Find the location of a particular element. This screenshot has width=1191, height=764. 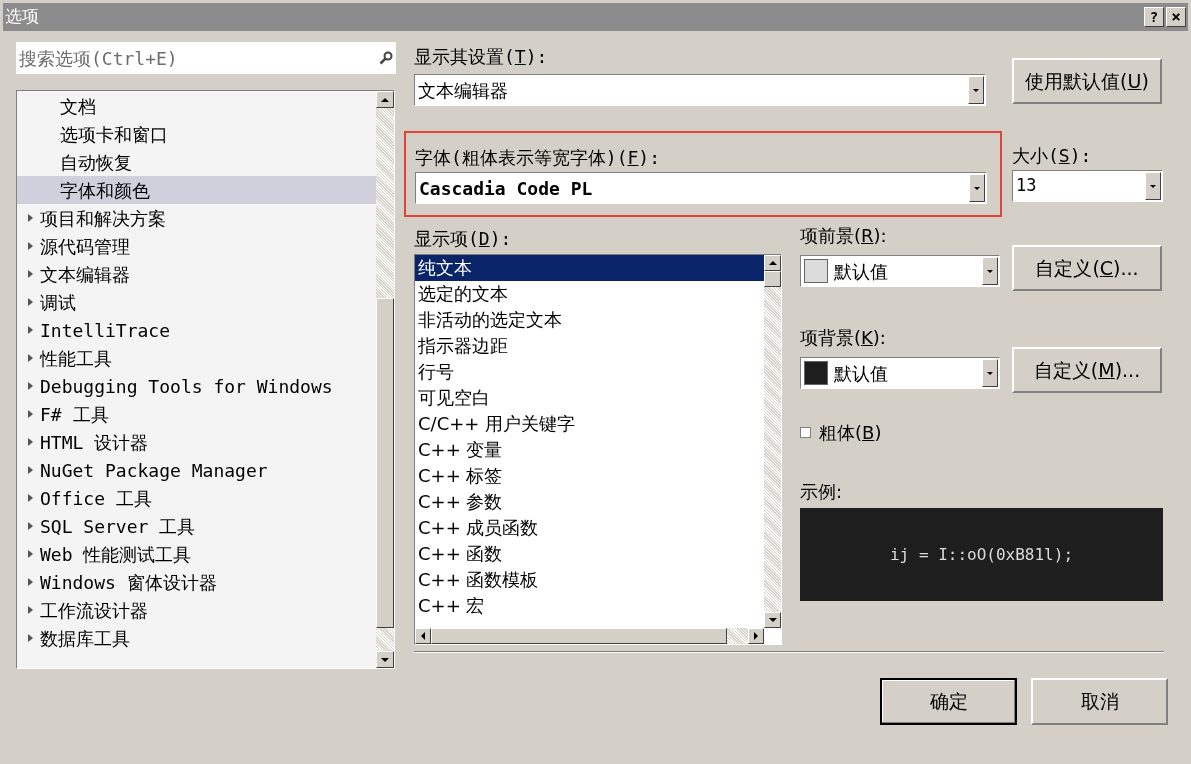

display-items-label: 显示项(D): is located at coordinates (463, 239).